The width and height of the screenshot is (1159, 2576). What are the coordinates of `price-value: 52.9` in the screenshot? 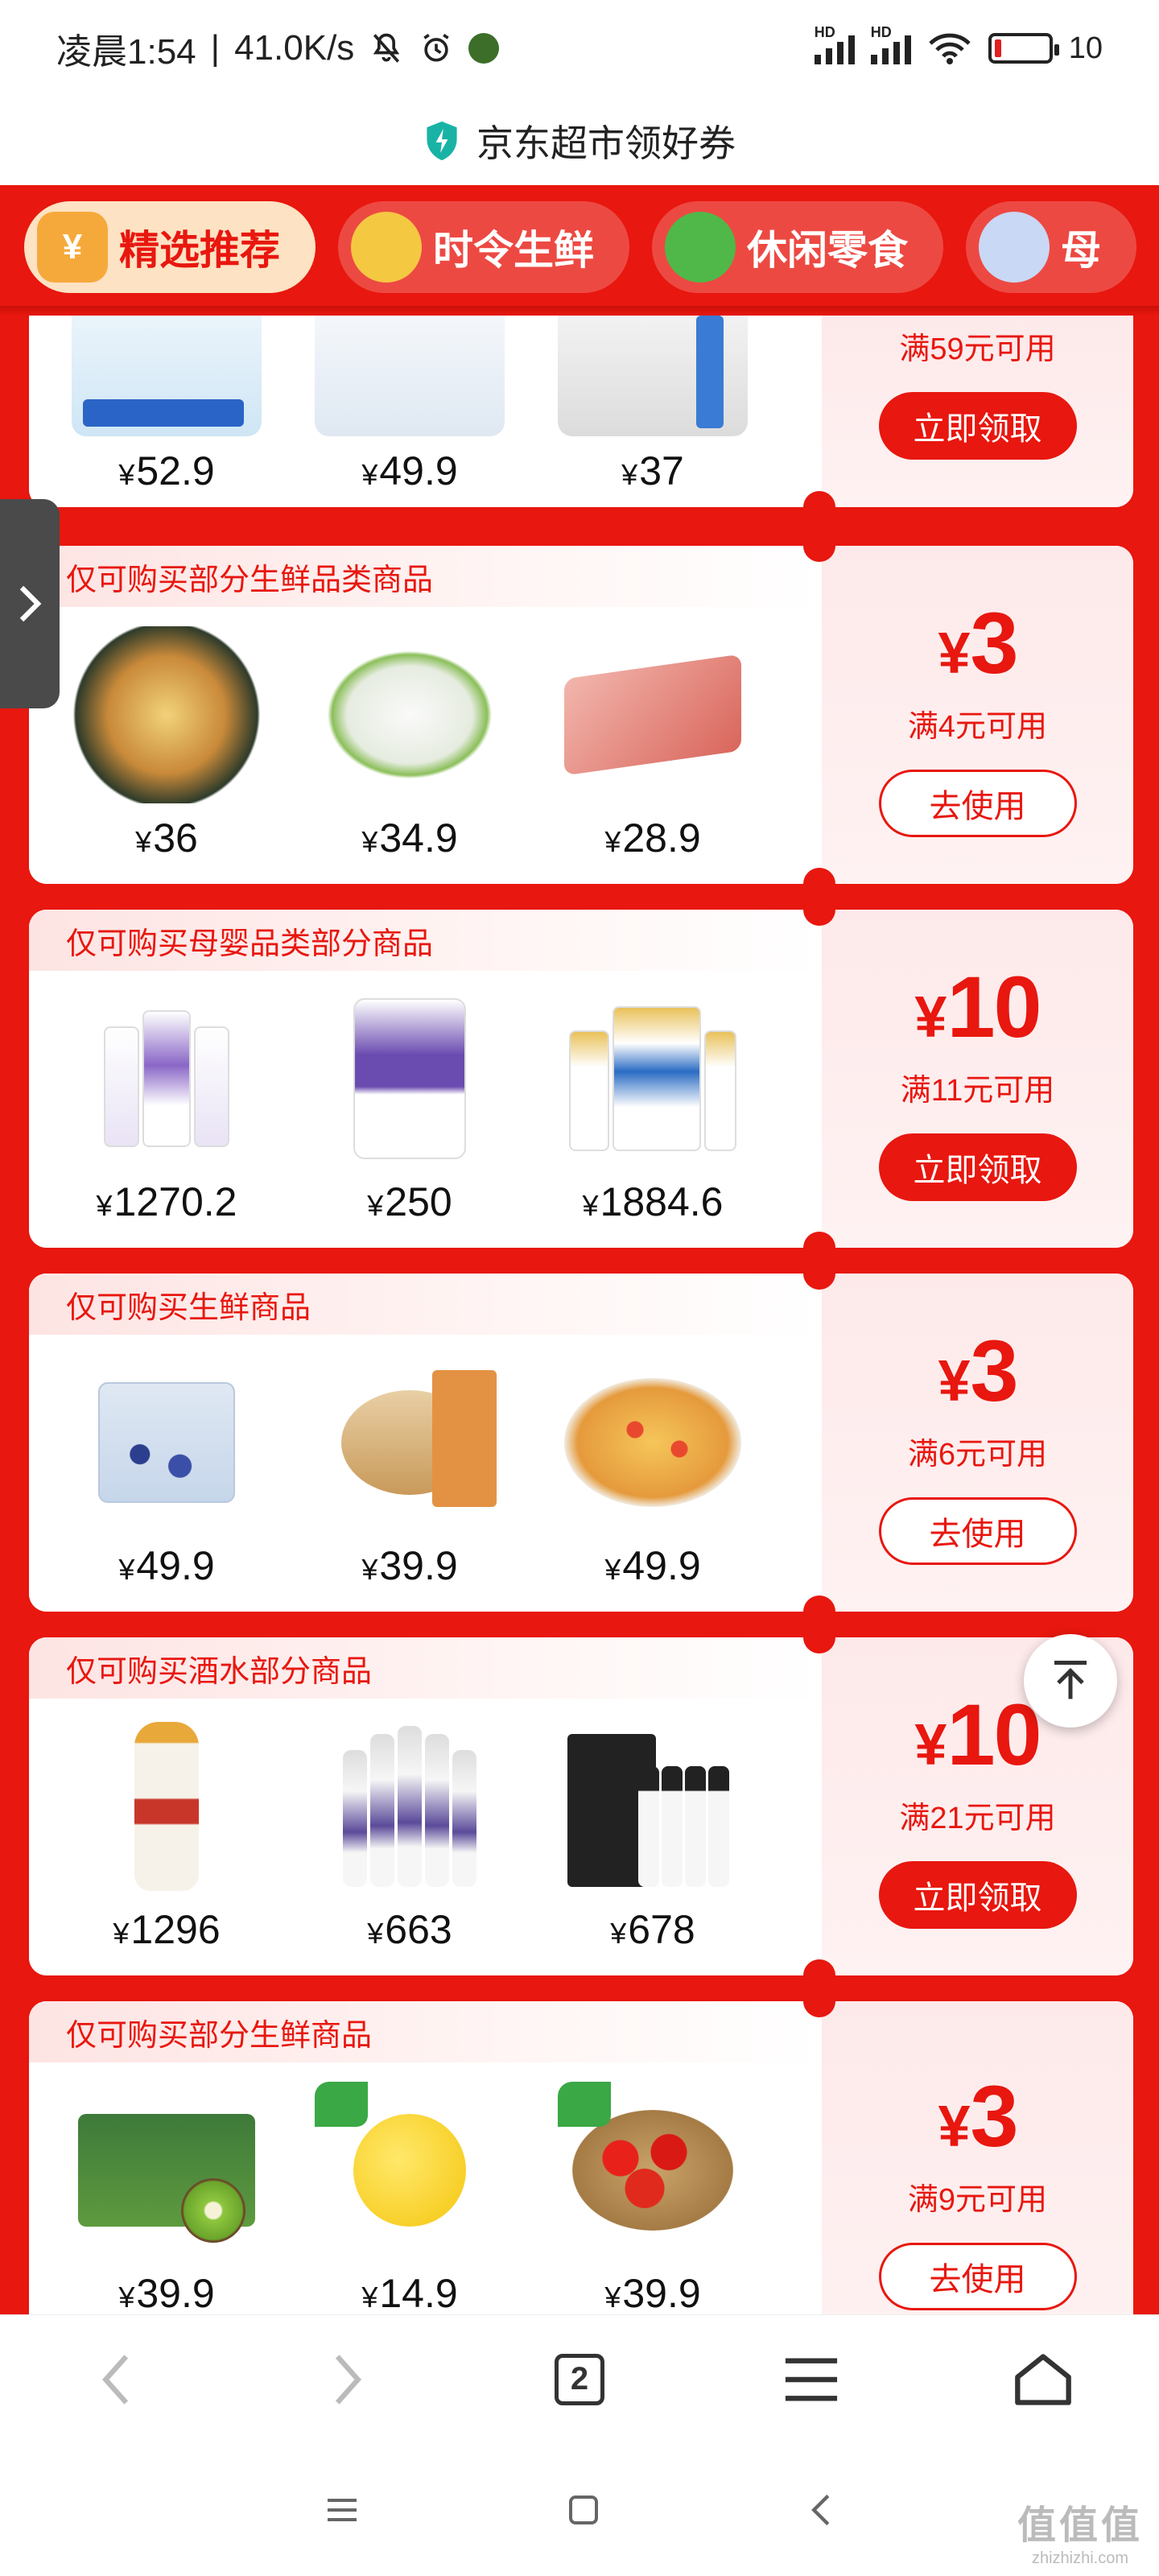 It's located at (175, 470).